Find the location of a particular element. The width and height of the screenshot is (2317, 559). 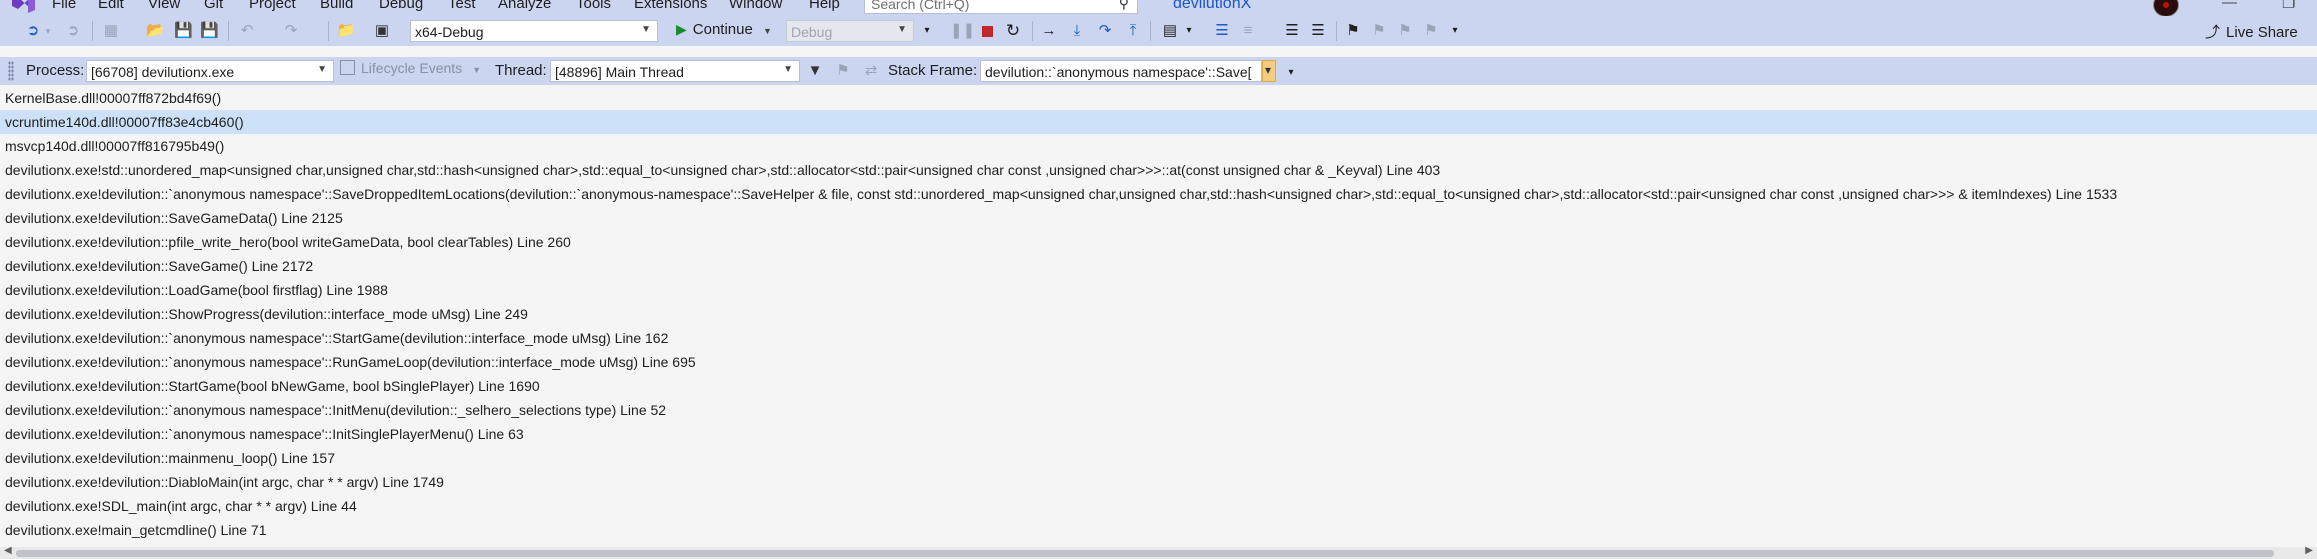

hex-display-icon: ▤ is located at coordinates (1170, 31).